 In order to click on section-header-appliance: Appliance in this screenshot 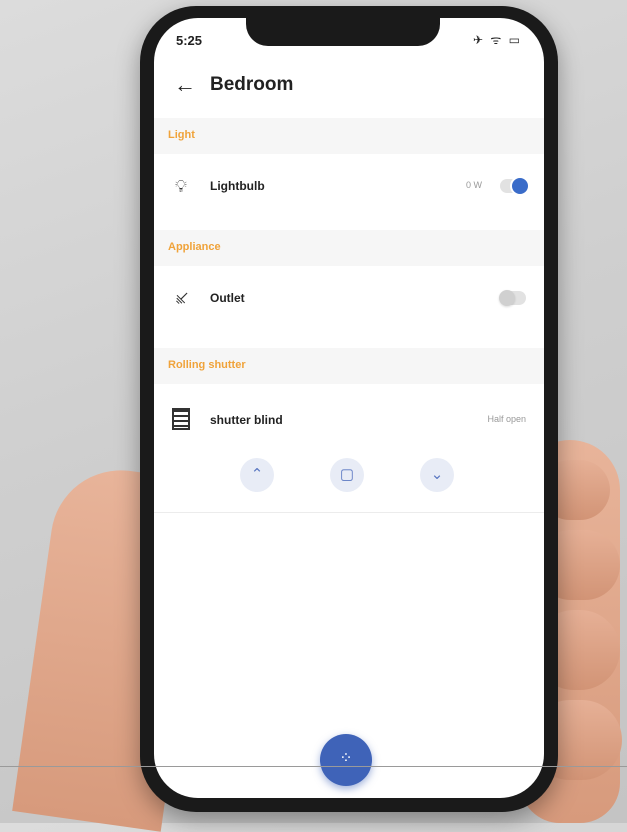, I will do `click(349, 248)`.